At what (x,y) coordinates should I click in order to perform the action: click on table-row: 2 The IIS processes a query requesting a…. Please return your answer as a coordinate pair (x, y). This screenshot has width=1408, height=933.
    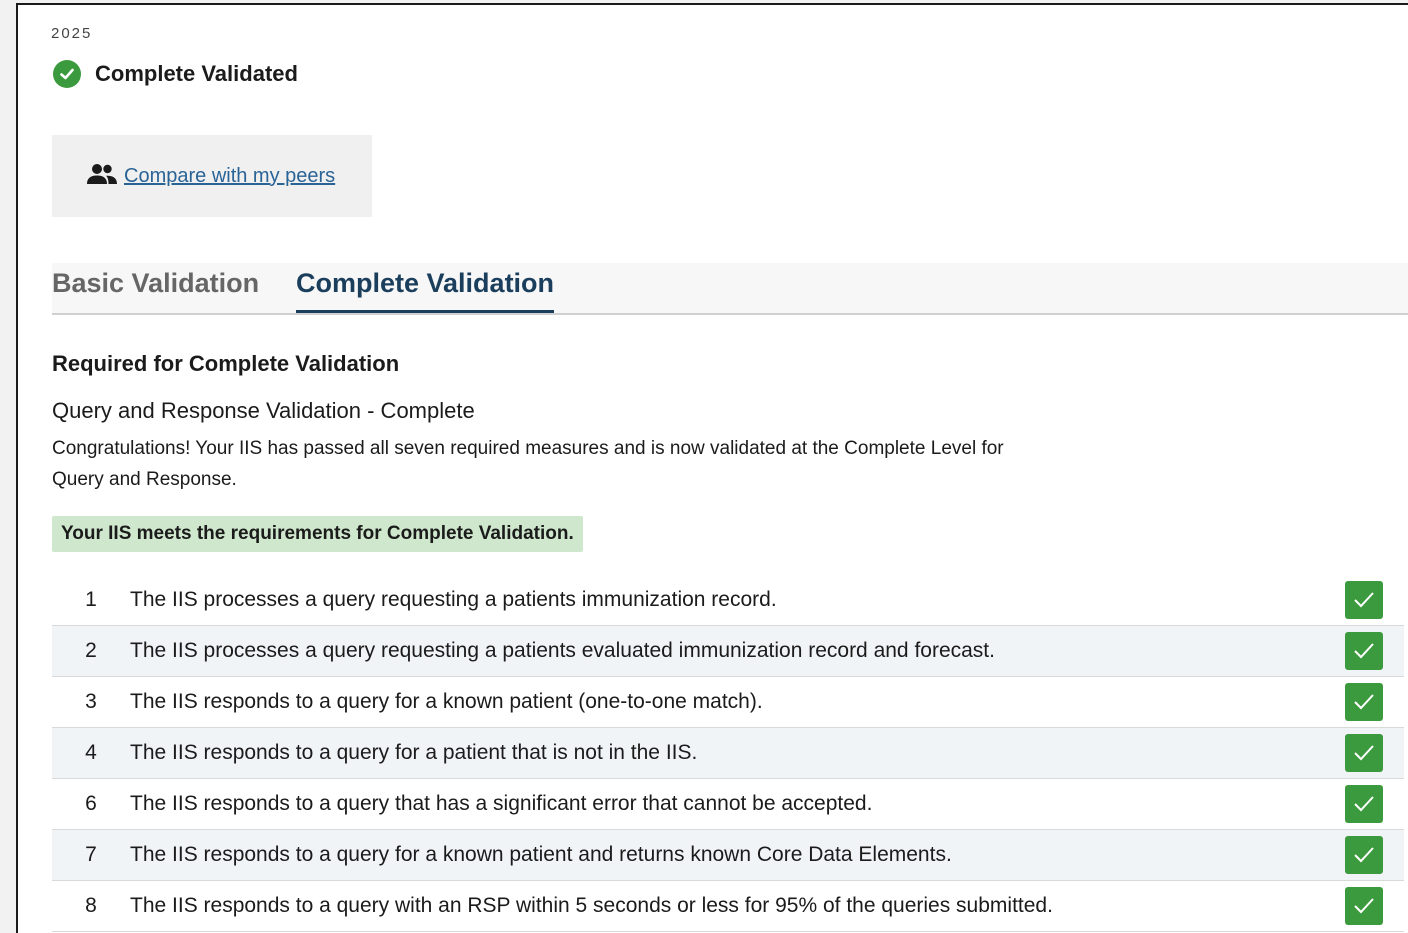
    Looking at the image, I should click on (728, 651).